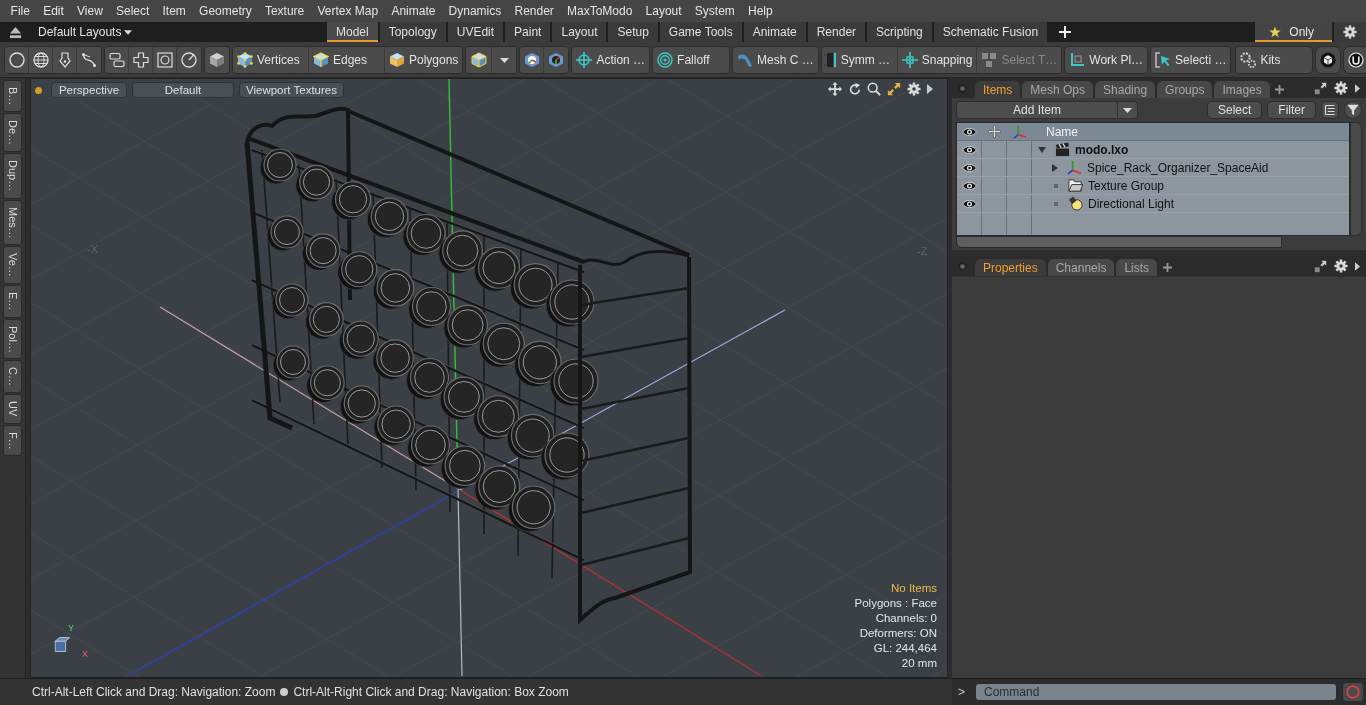 The width and height of the screenshot is (1366, 705). What do you see at coordinates (475, 32) in the screenshot?
I see `layout-tab: UVEdit` at bounding box center [475, 32].